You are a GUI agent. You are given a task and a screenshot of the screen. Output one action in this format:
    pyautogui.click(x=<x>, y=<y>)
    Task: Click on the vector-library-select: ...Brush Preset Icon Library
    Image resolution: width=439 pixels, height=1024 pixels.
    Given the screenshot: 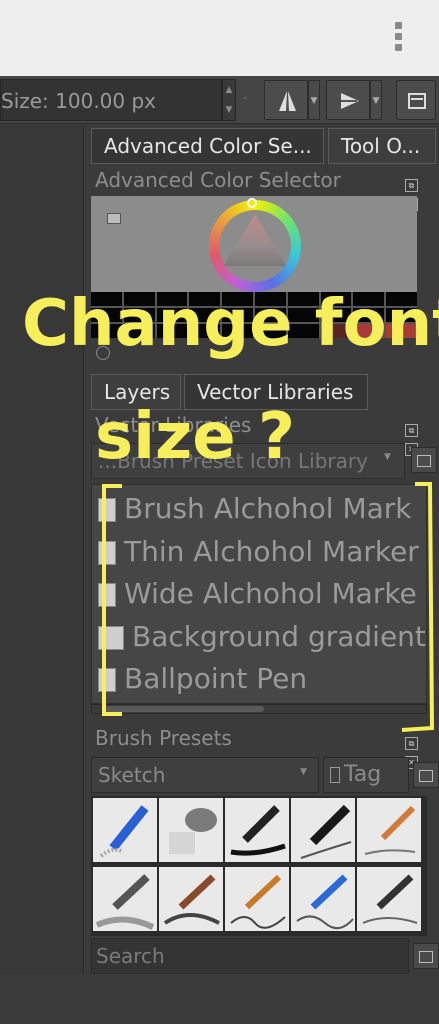 What is the action you would take?
    pyautogui.click(x=248, y=461)
    